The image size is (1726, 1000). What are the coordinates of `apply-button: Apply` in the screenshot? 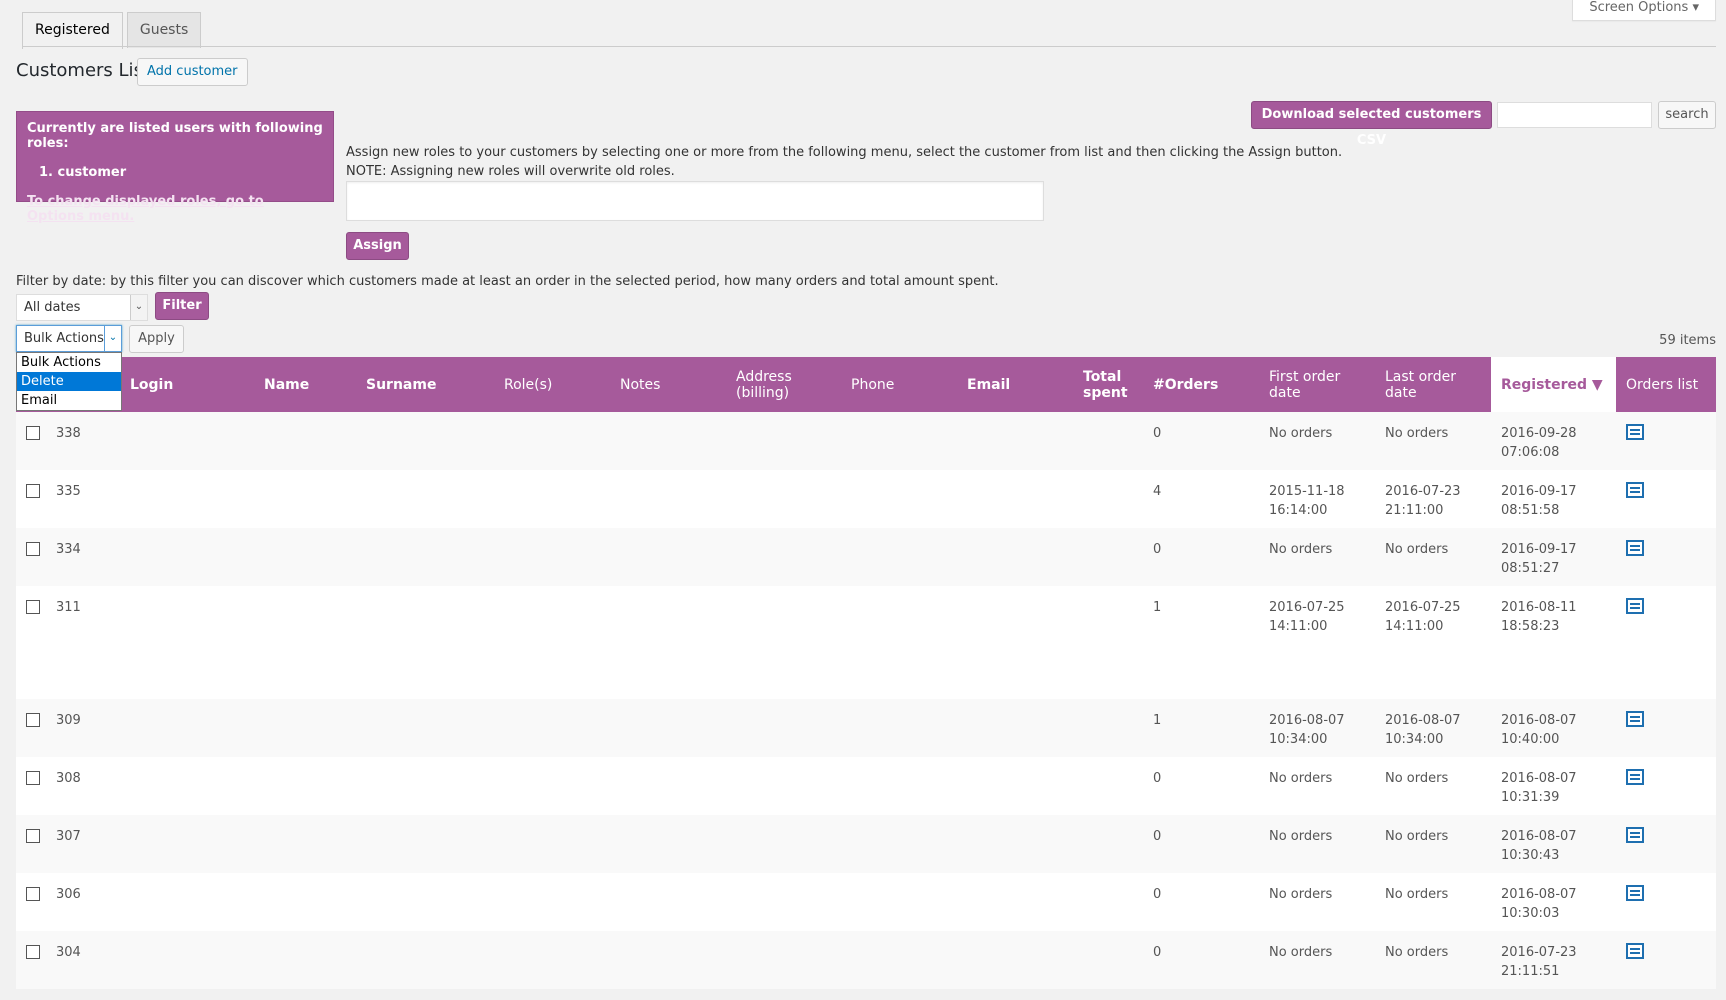 It's located at (156, 339).